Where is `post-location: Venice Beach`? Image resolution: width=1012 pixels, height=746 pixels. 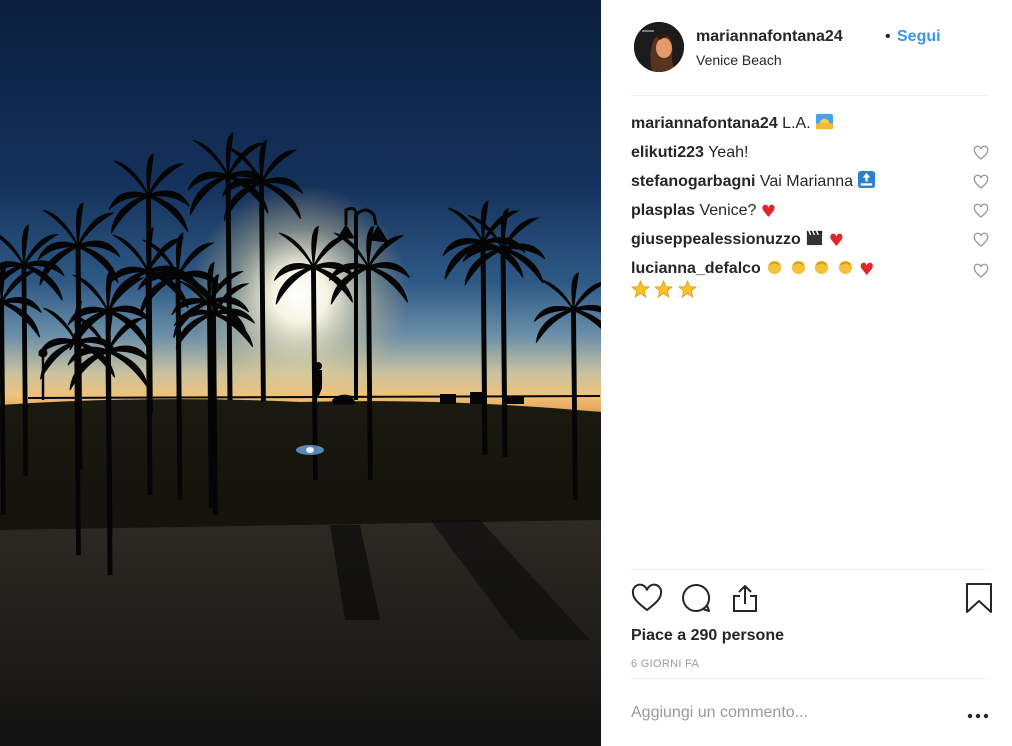 post-location: Venice Beach is located at coordinates (739, 60).